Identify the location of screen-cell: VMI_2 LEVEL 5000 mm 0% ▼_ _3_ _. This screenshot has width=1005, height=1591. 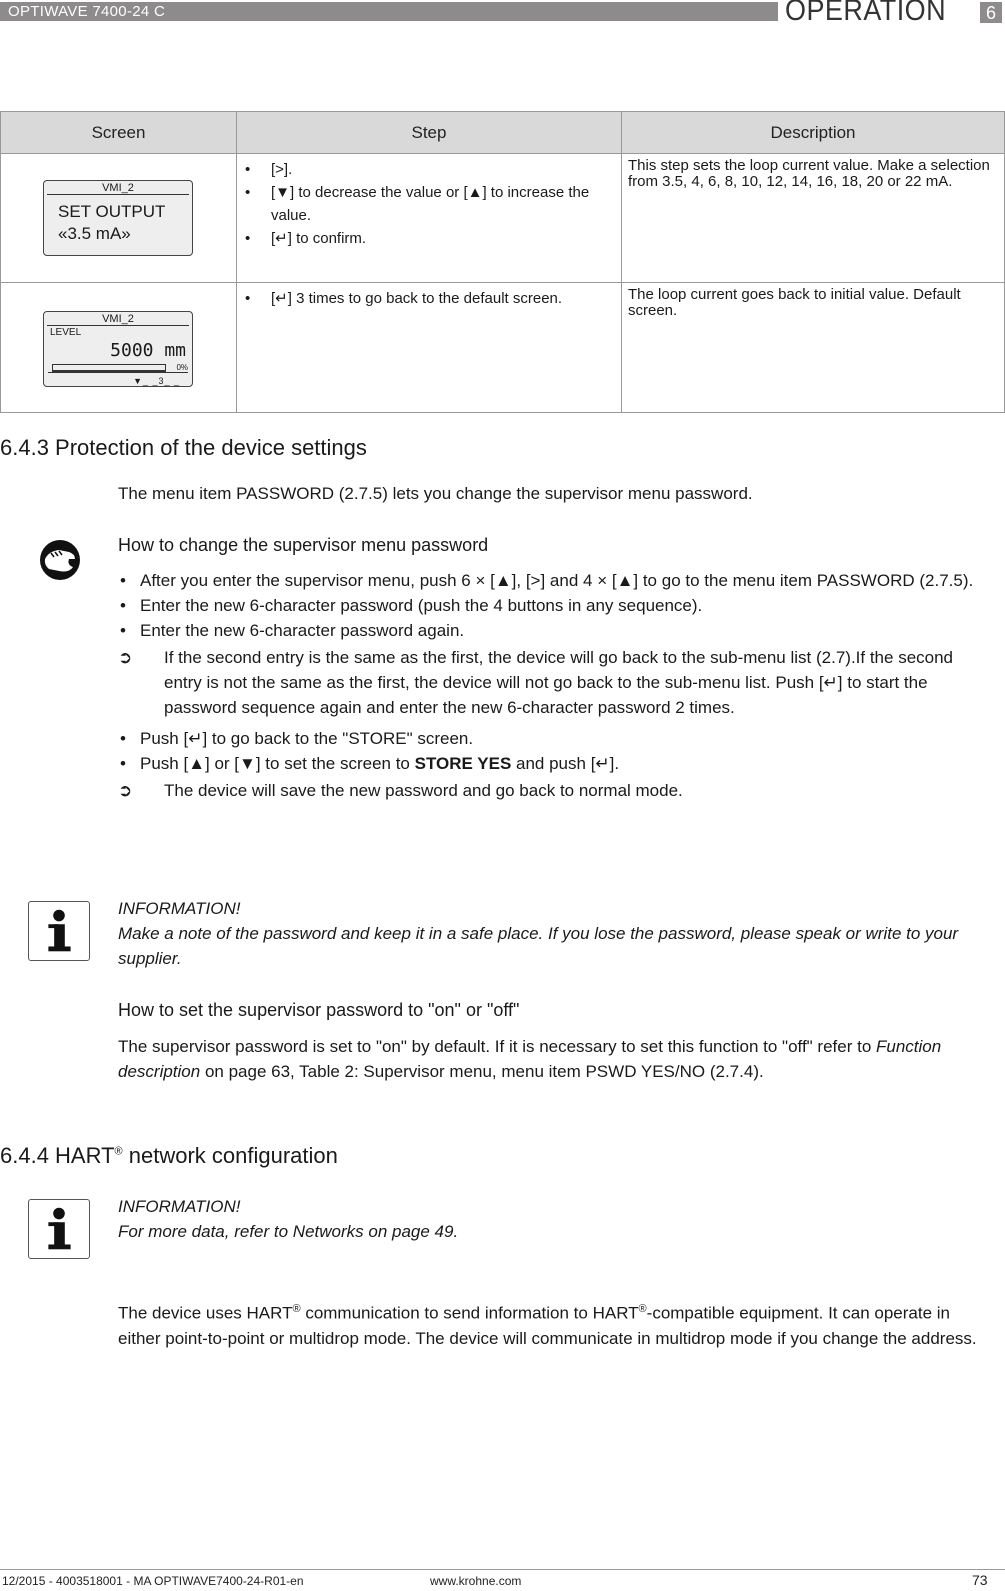
(118, 347).